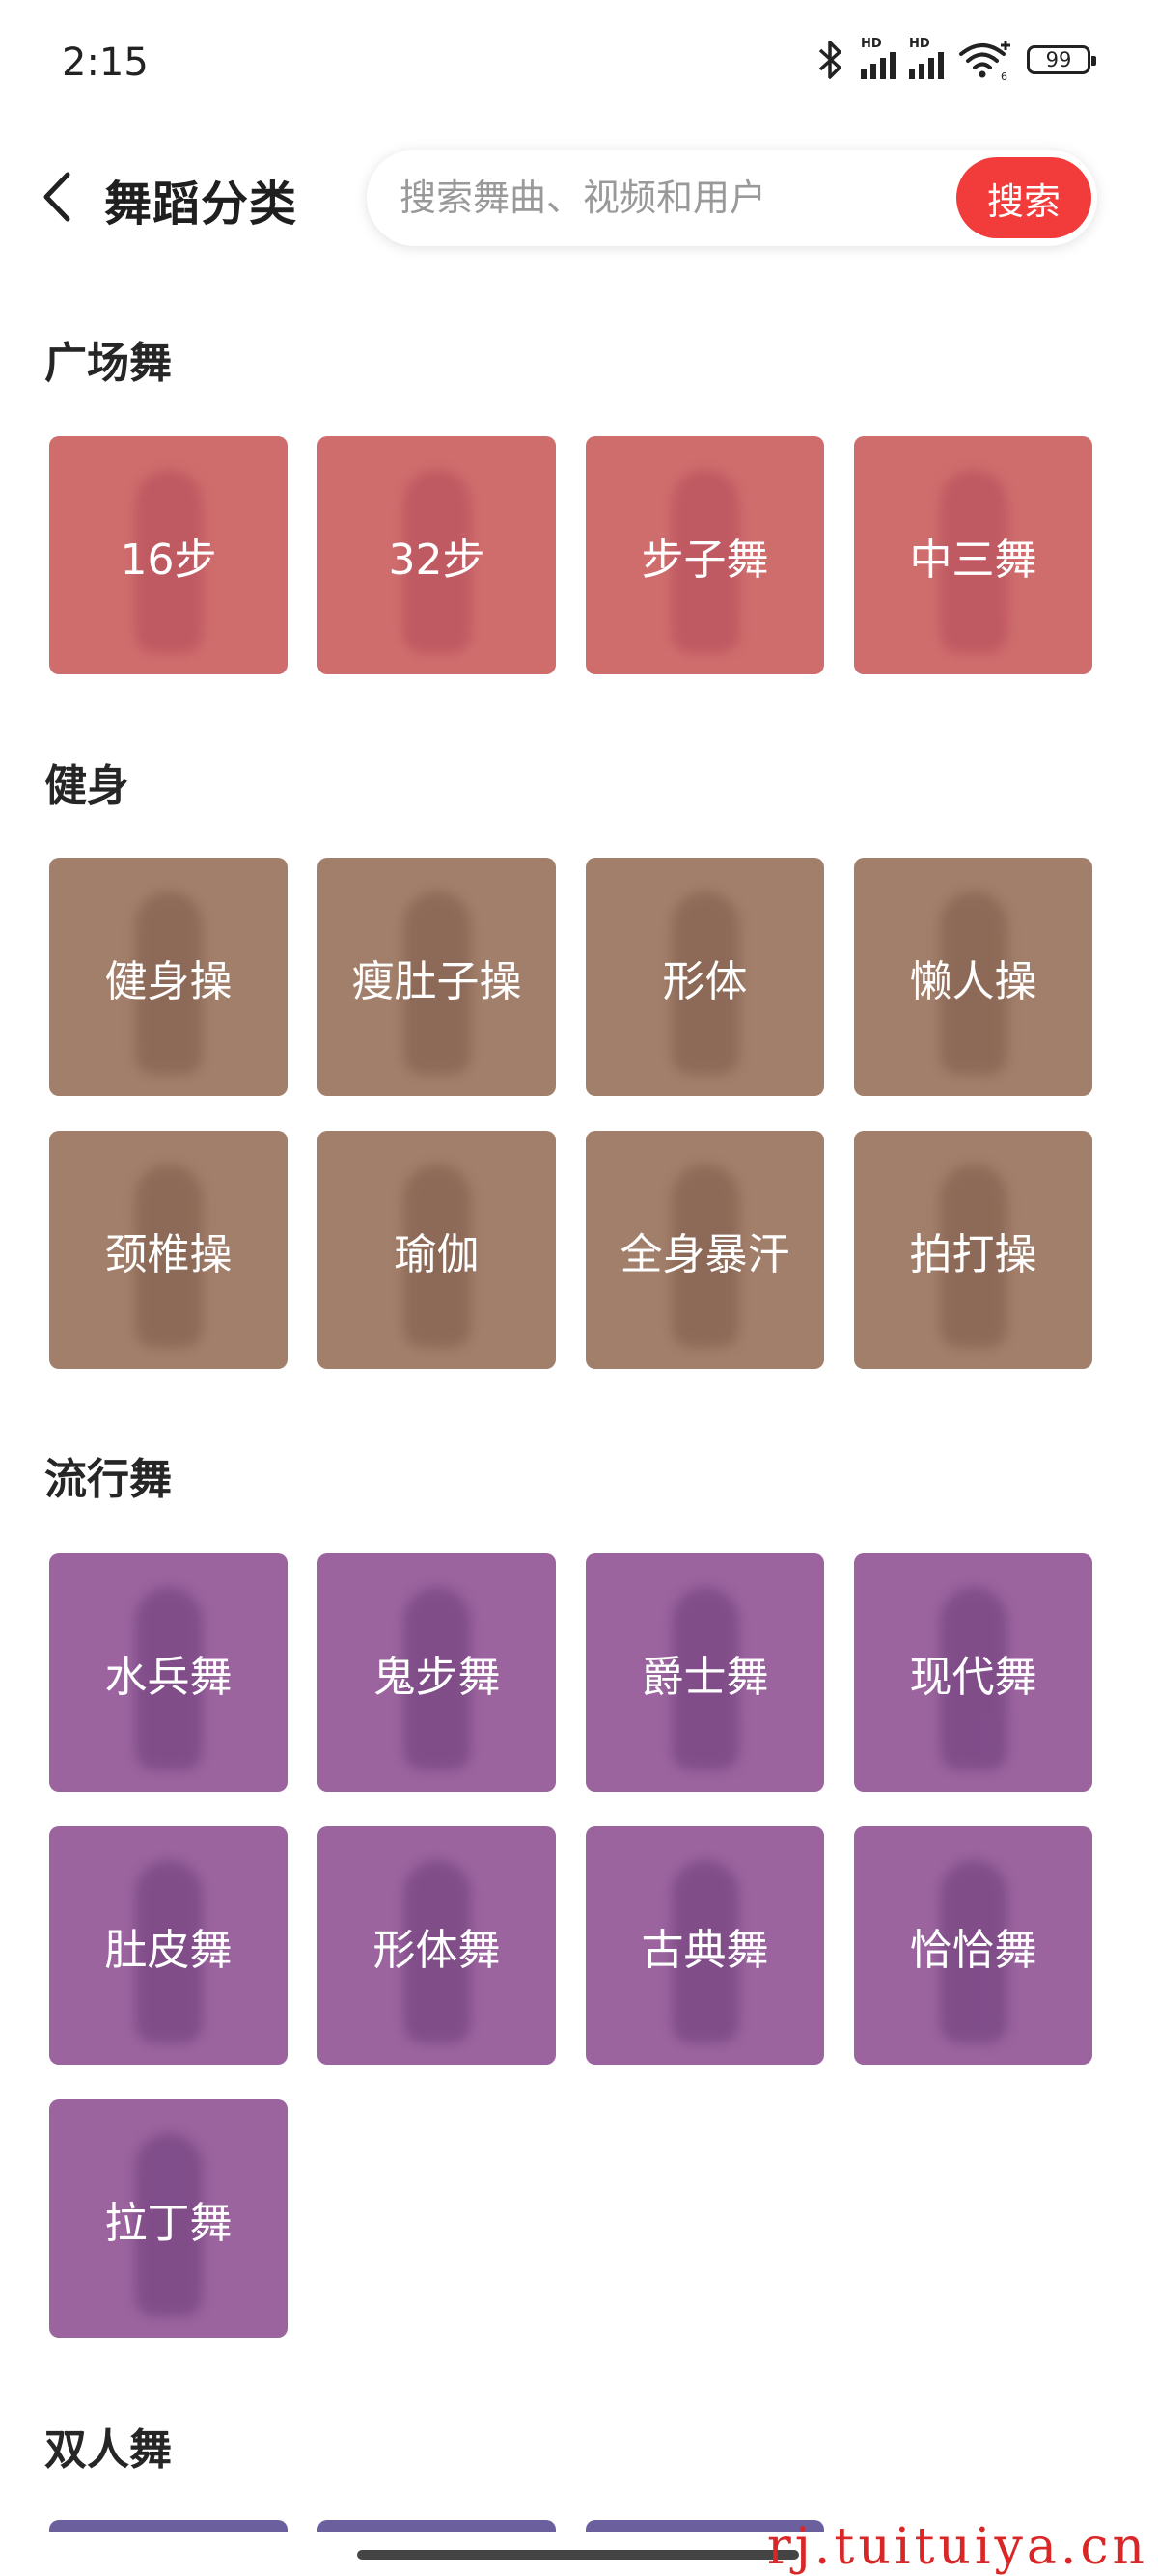 The width and height of the screenshot is (1158, 2576). Describe the element at coordinates (829, 60) in the screenshot. I see `bluetooth-icon` at that location.